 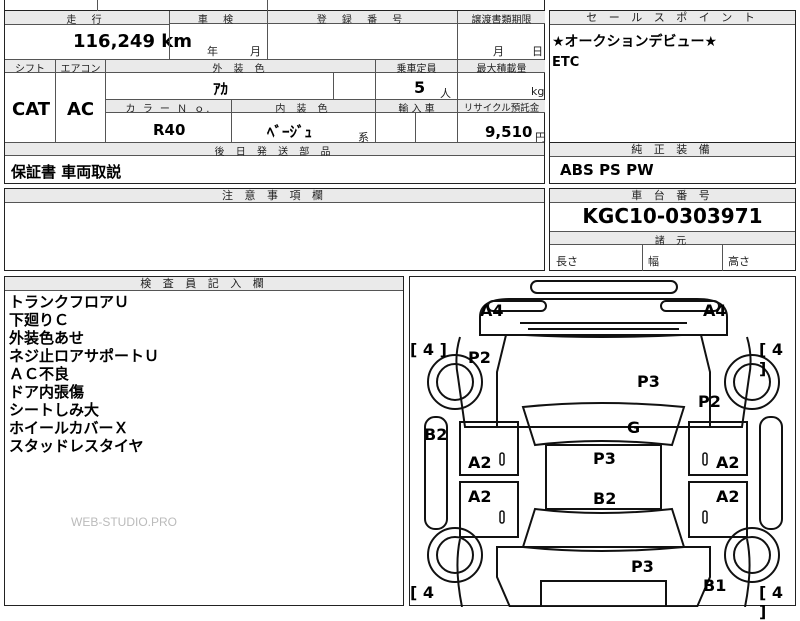 What do you see at coordinates (274, 196) in the screenshot?
I see `notes-header: 注 意 事 項 欄` at bounding box center [274, 196].